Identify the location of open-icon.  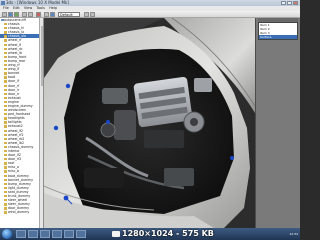
(10, 14).